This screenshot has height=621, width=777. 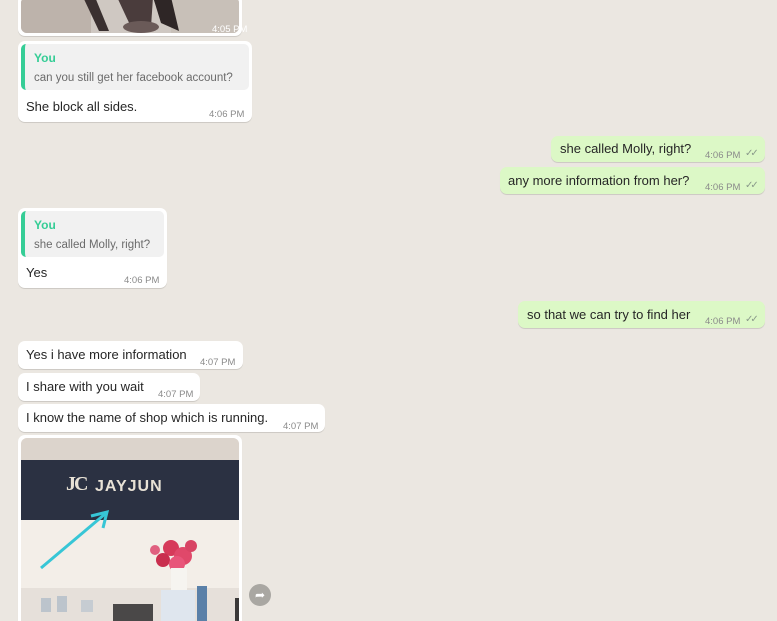 I want to click on message-text: Yes i have more information, so click(x=106, y=354).